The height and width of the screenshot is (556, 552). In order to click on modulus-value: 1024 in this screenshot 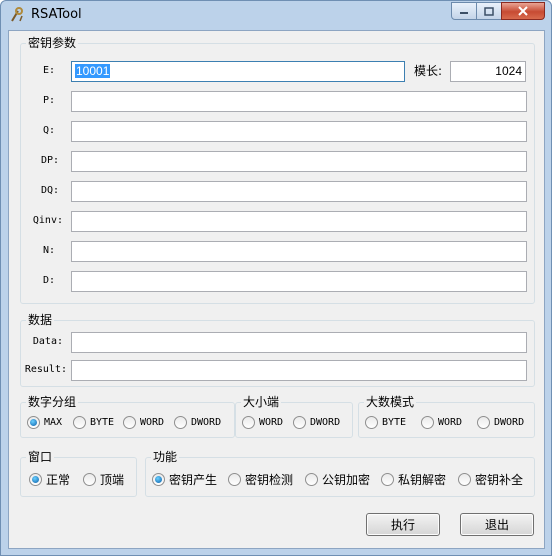, I will do `click(508, 71)`.